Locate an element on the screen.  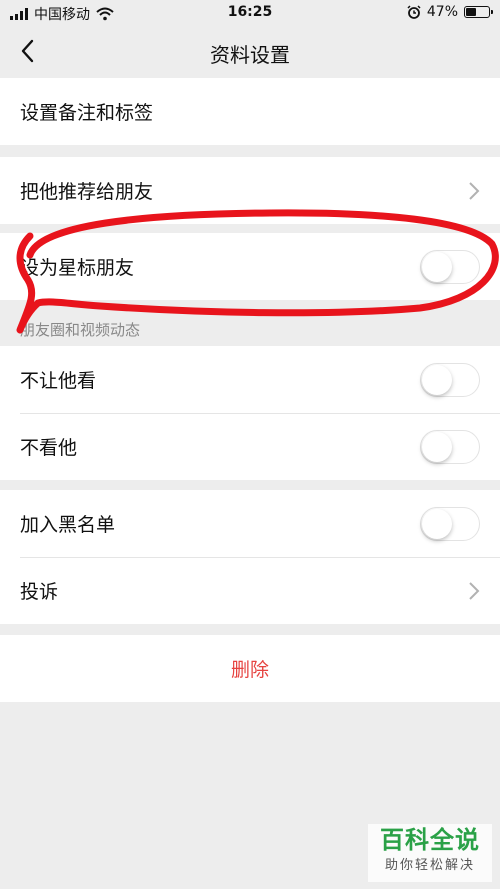
star-label: 设为星标朋友 is located at coordinates (77, 268).